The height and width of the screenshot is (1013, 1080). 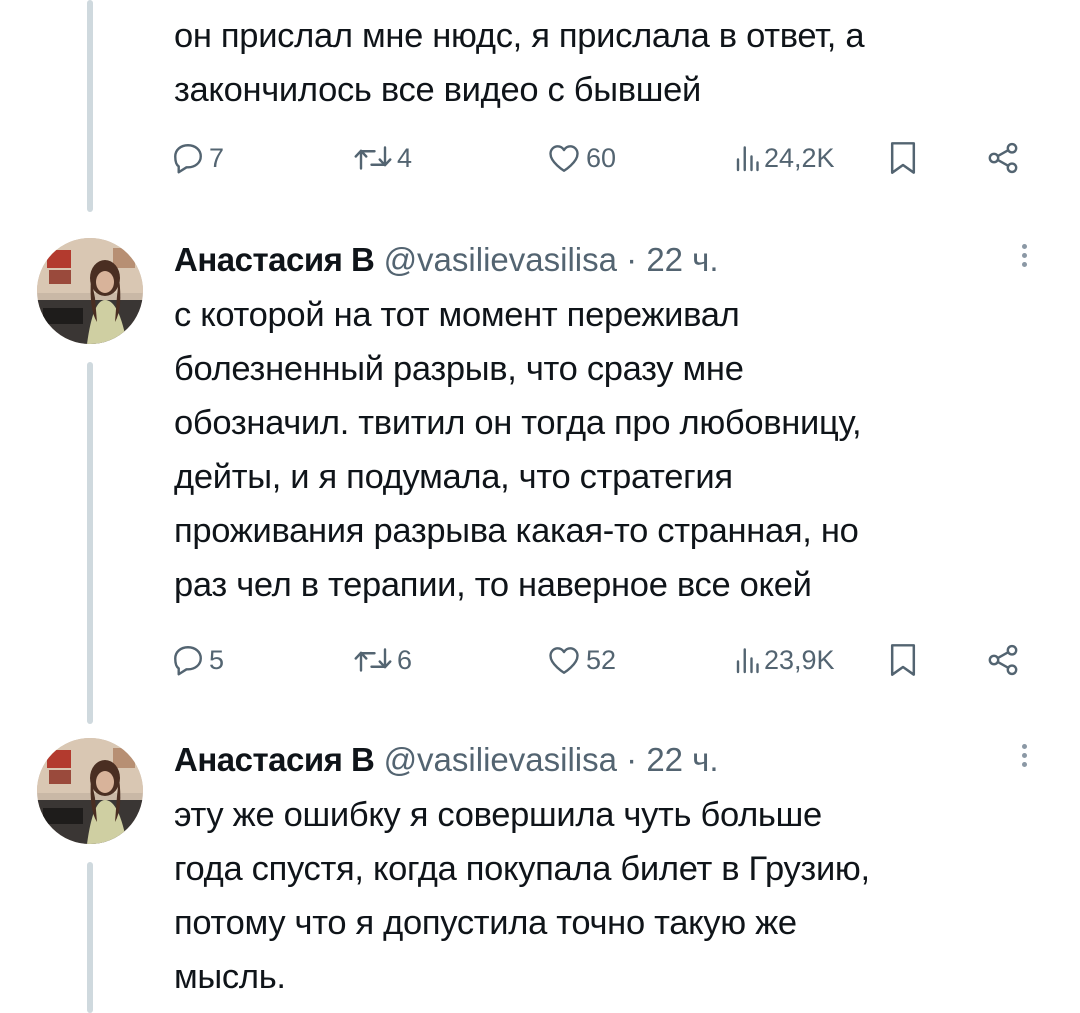 I want to click on tweet-text-line: дейты, и я подумала, что стратегия, so click(x=453, y=477).